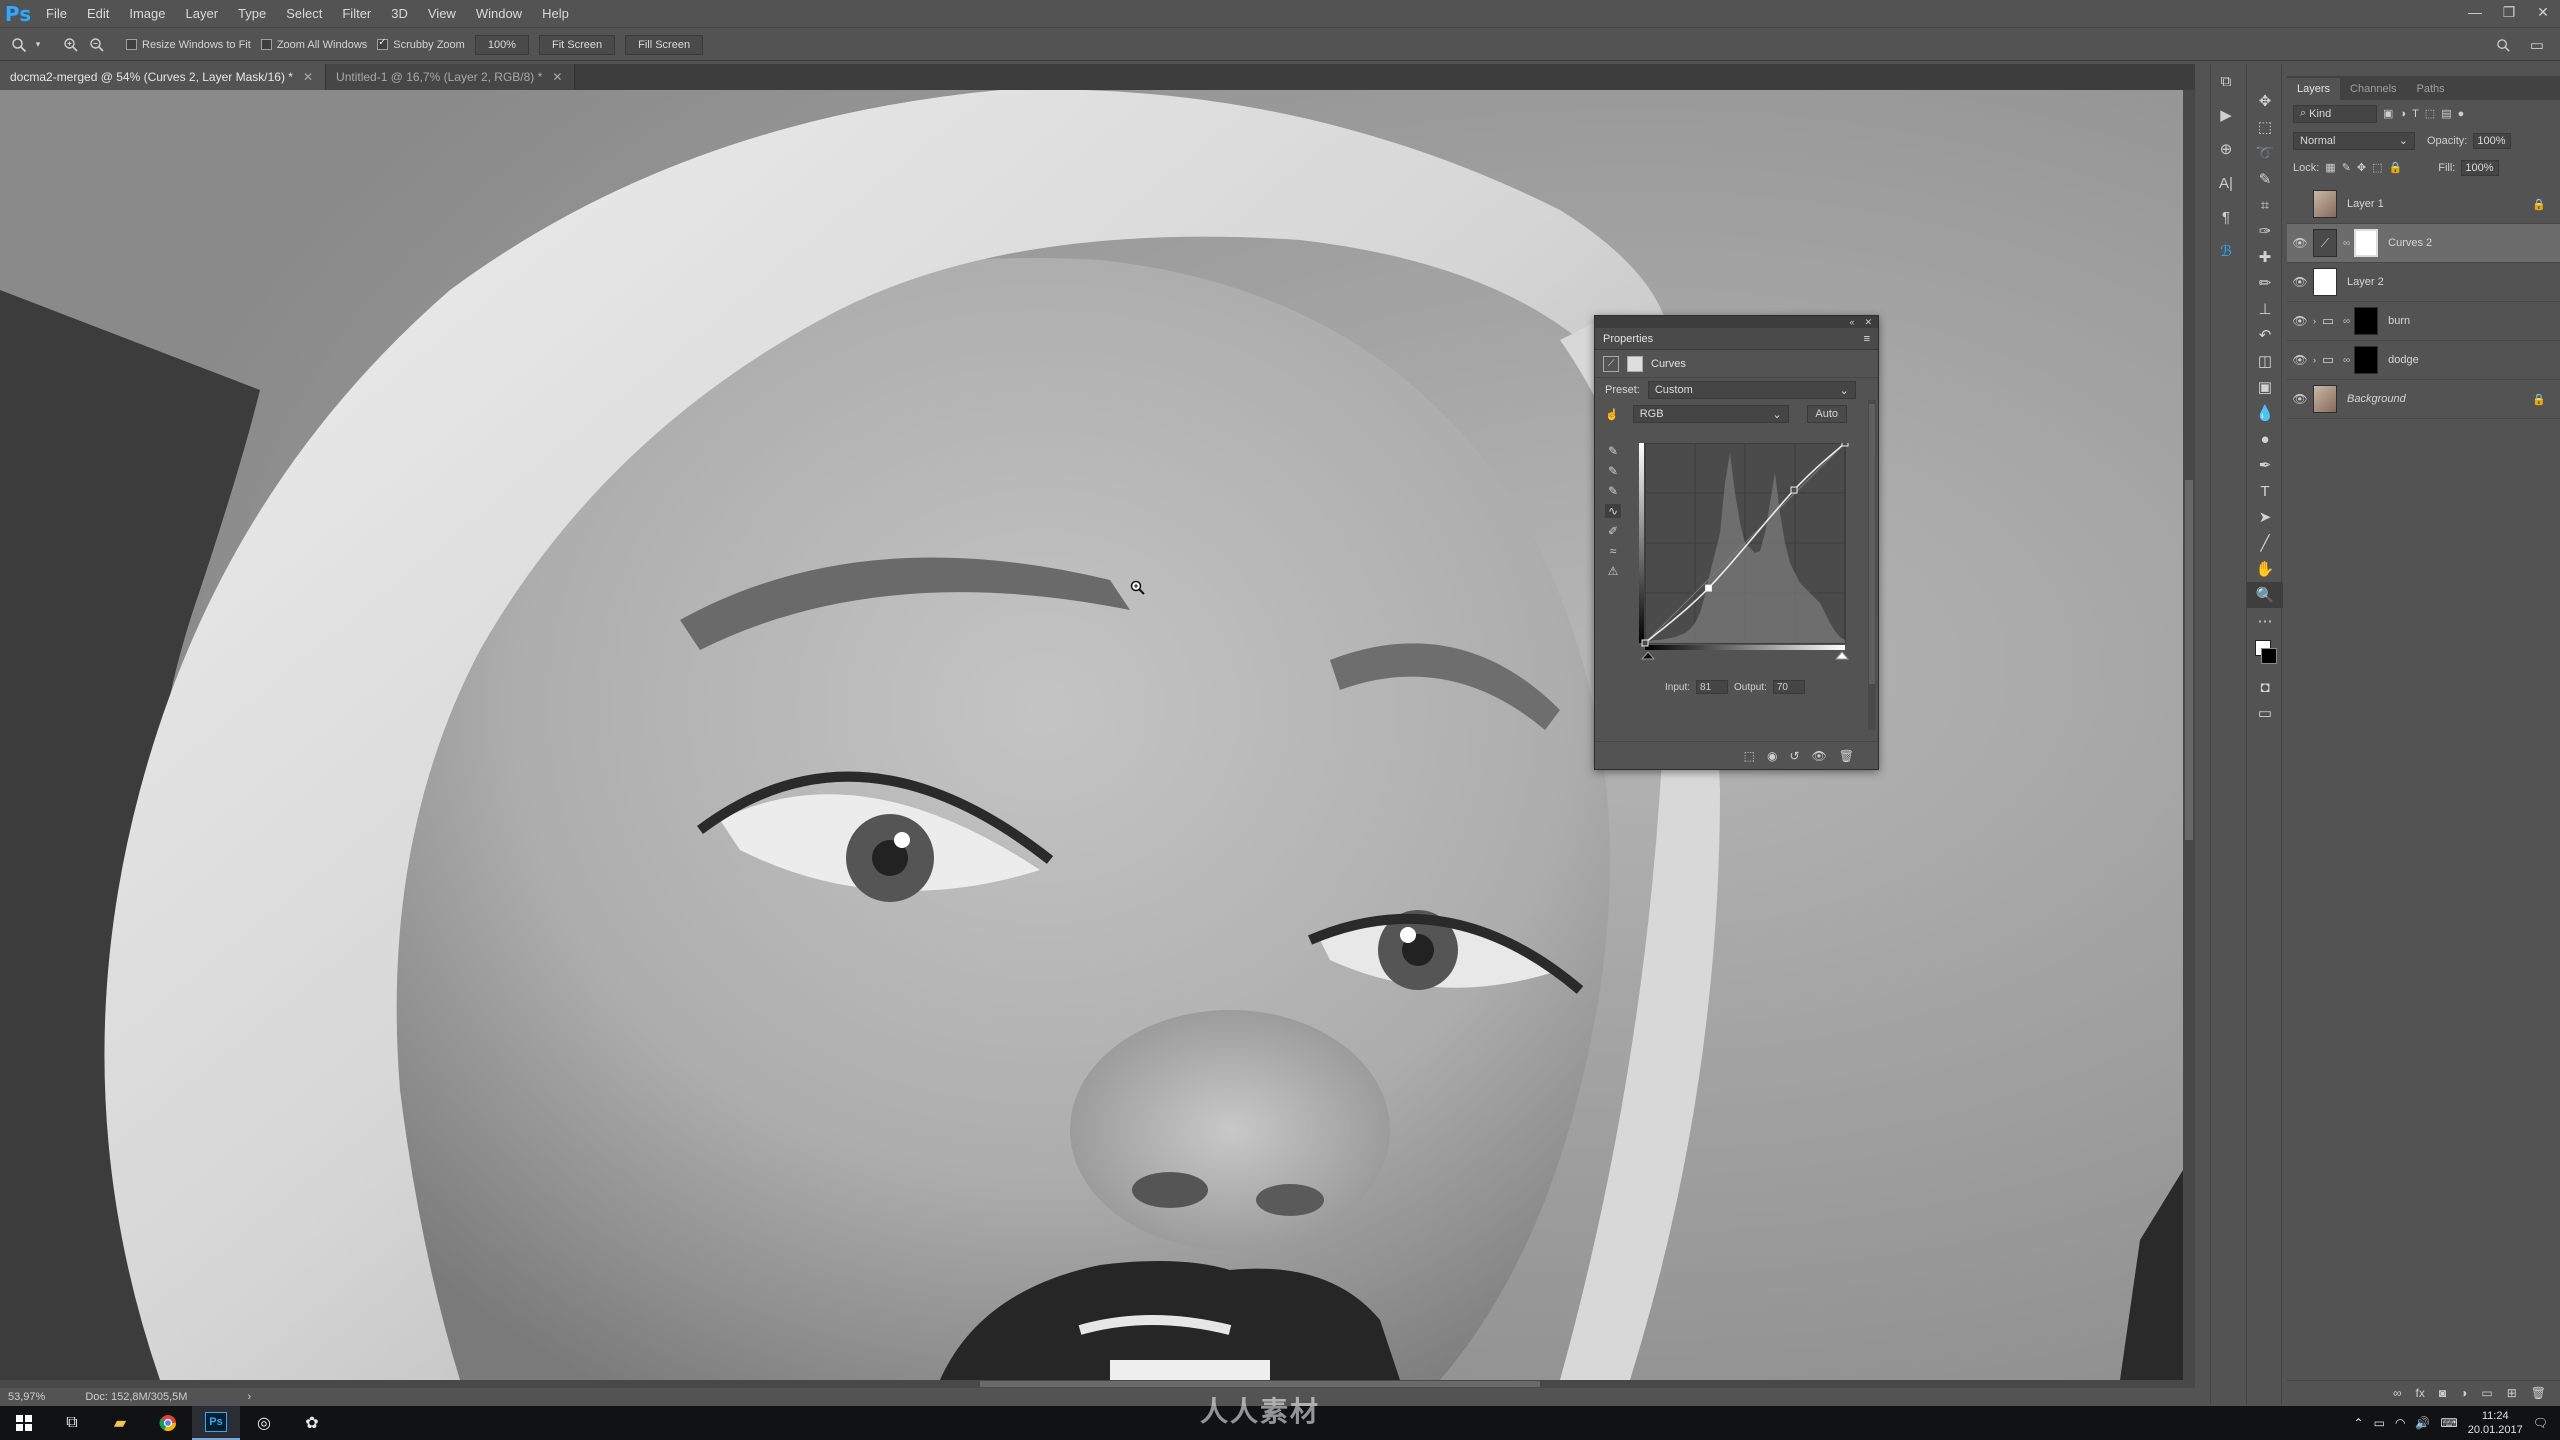 This screenshot has height=1440, width=2560. What do you see at coordinates (19, 45) in the screenshot?
I see `zoom-tool-preset-icon` at bounding box center [19, 45].